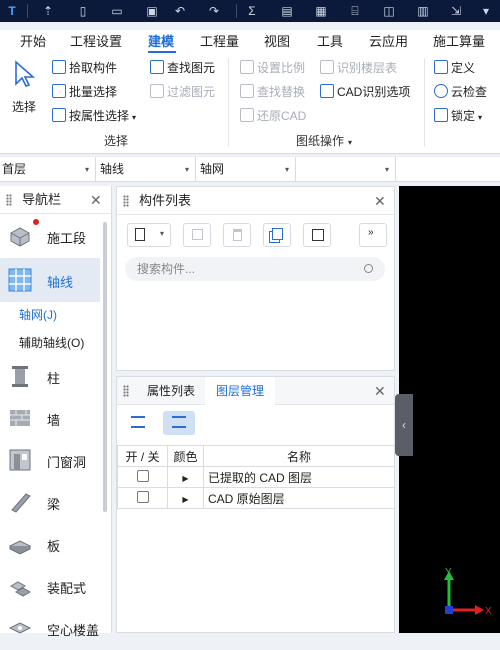  Describe the element at coordinates (83, 11) in the screenshot. I see `new-file-icon: ▯` at that location.